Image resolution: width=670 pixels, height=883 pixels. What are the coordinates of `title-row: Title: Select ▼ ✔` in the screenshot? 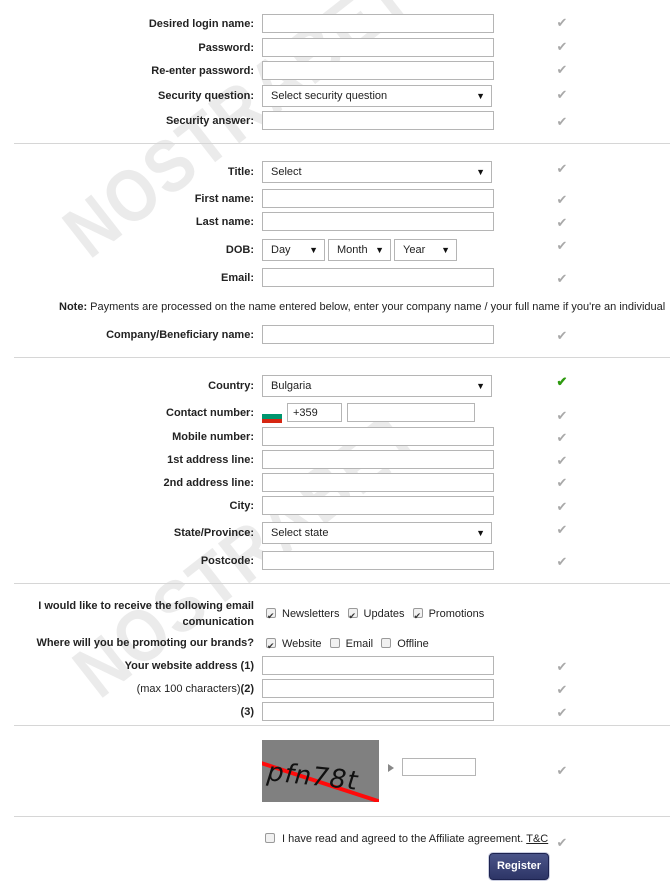 It's located at (335, 172).